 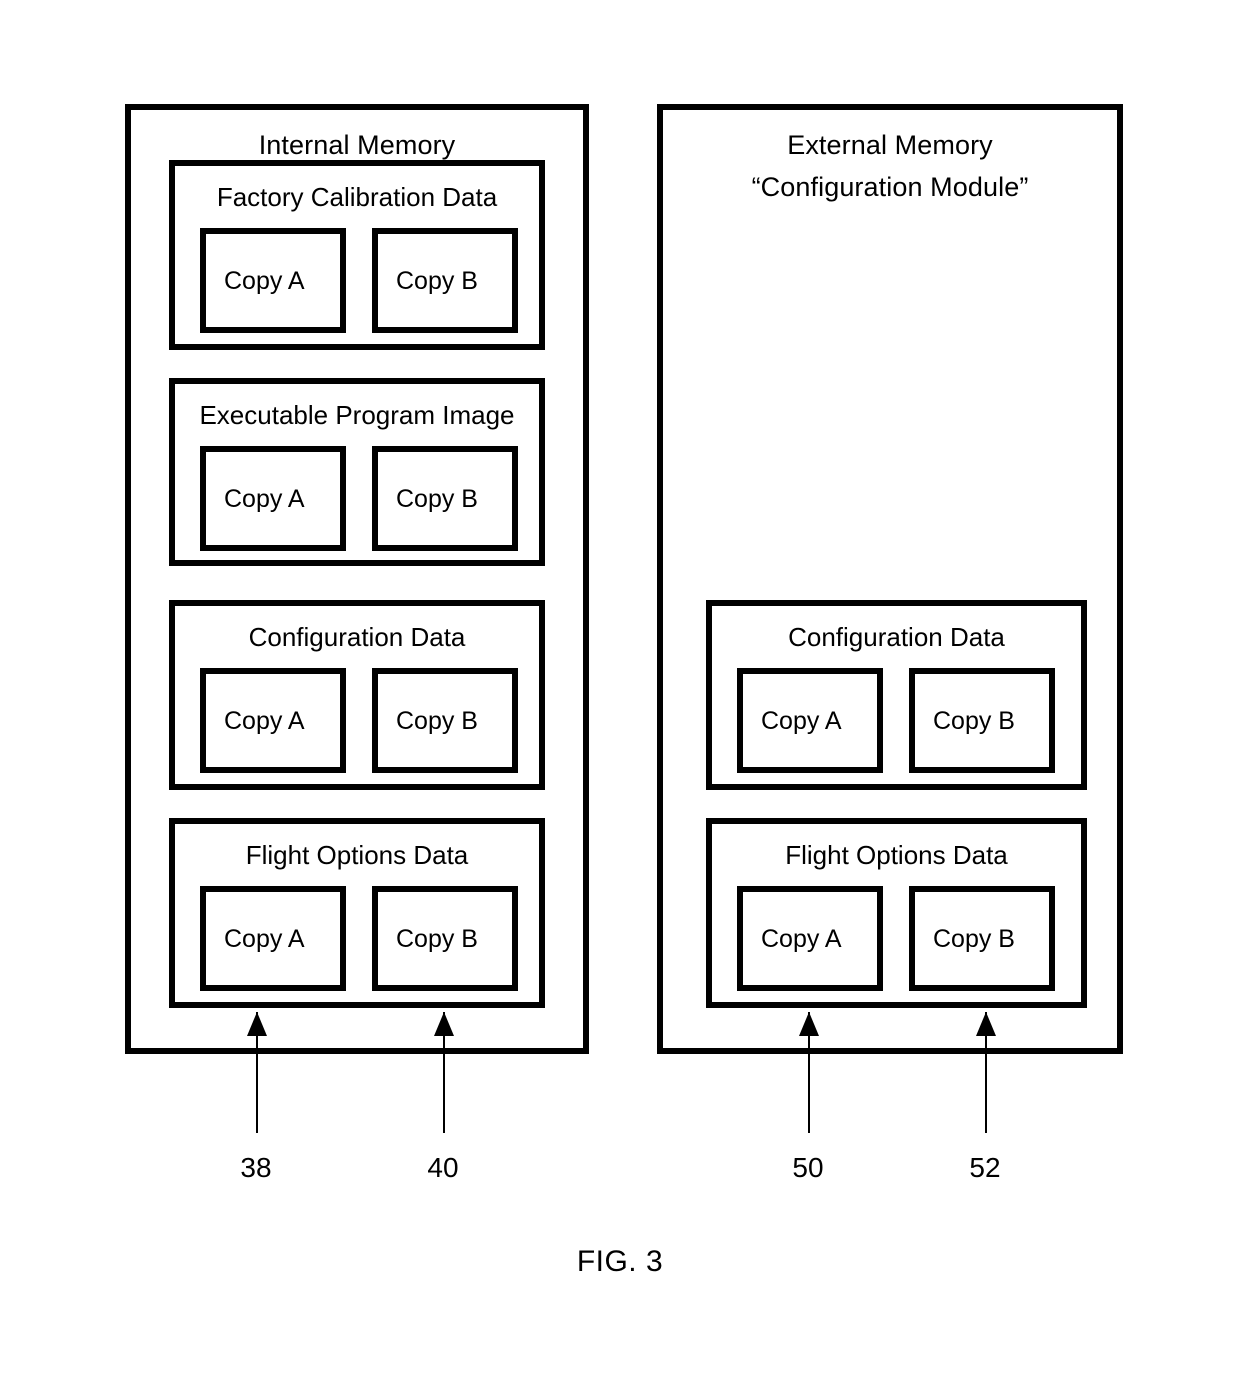 What do you see at coordinates (264, 280) in the screenshot?
I see `factory-calibration-copy-a-label: Copy A` at bounding box center [264, 280].